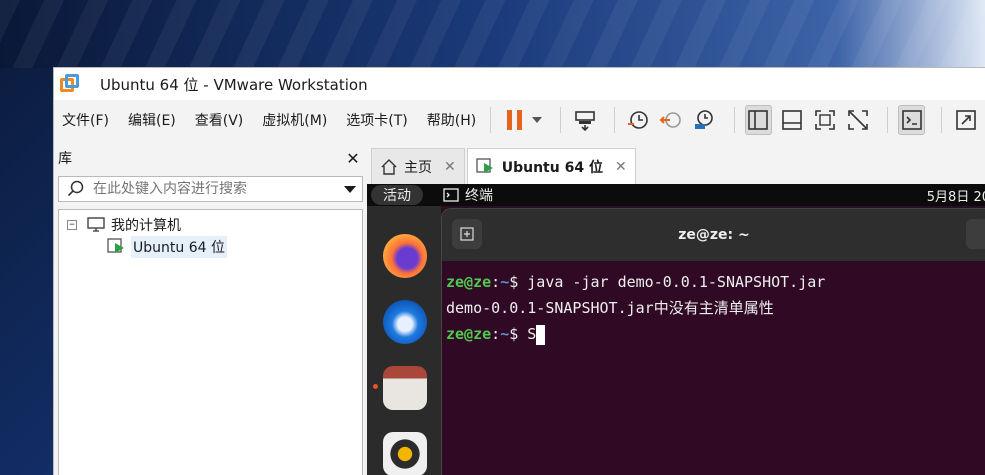  I want to click on clock: 5月8日 20, so click(956, 195).